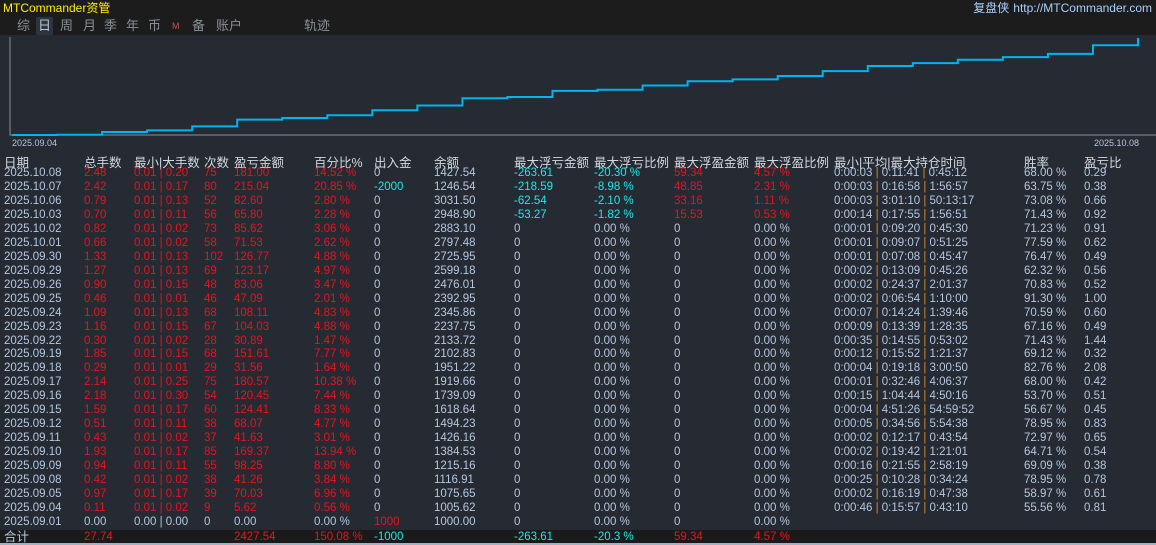 The image size is (1156, 545). I want to click on tab-2: 周, so click(66, 26).